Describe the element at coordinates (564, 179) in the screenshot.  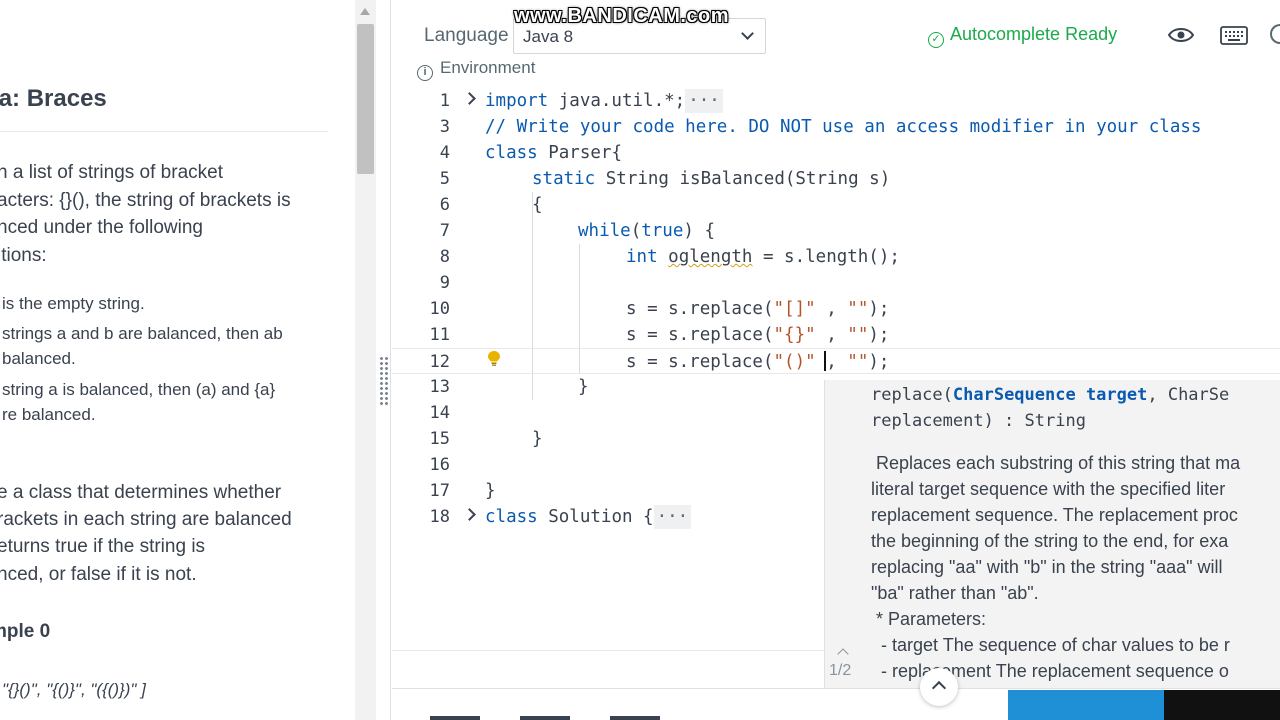
I see `code-token: static` at that location.